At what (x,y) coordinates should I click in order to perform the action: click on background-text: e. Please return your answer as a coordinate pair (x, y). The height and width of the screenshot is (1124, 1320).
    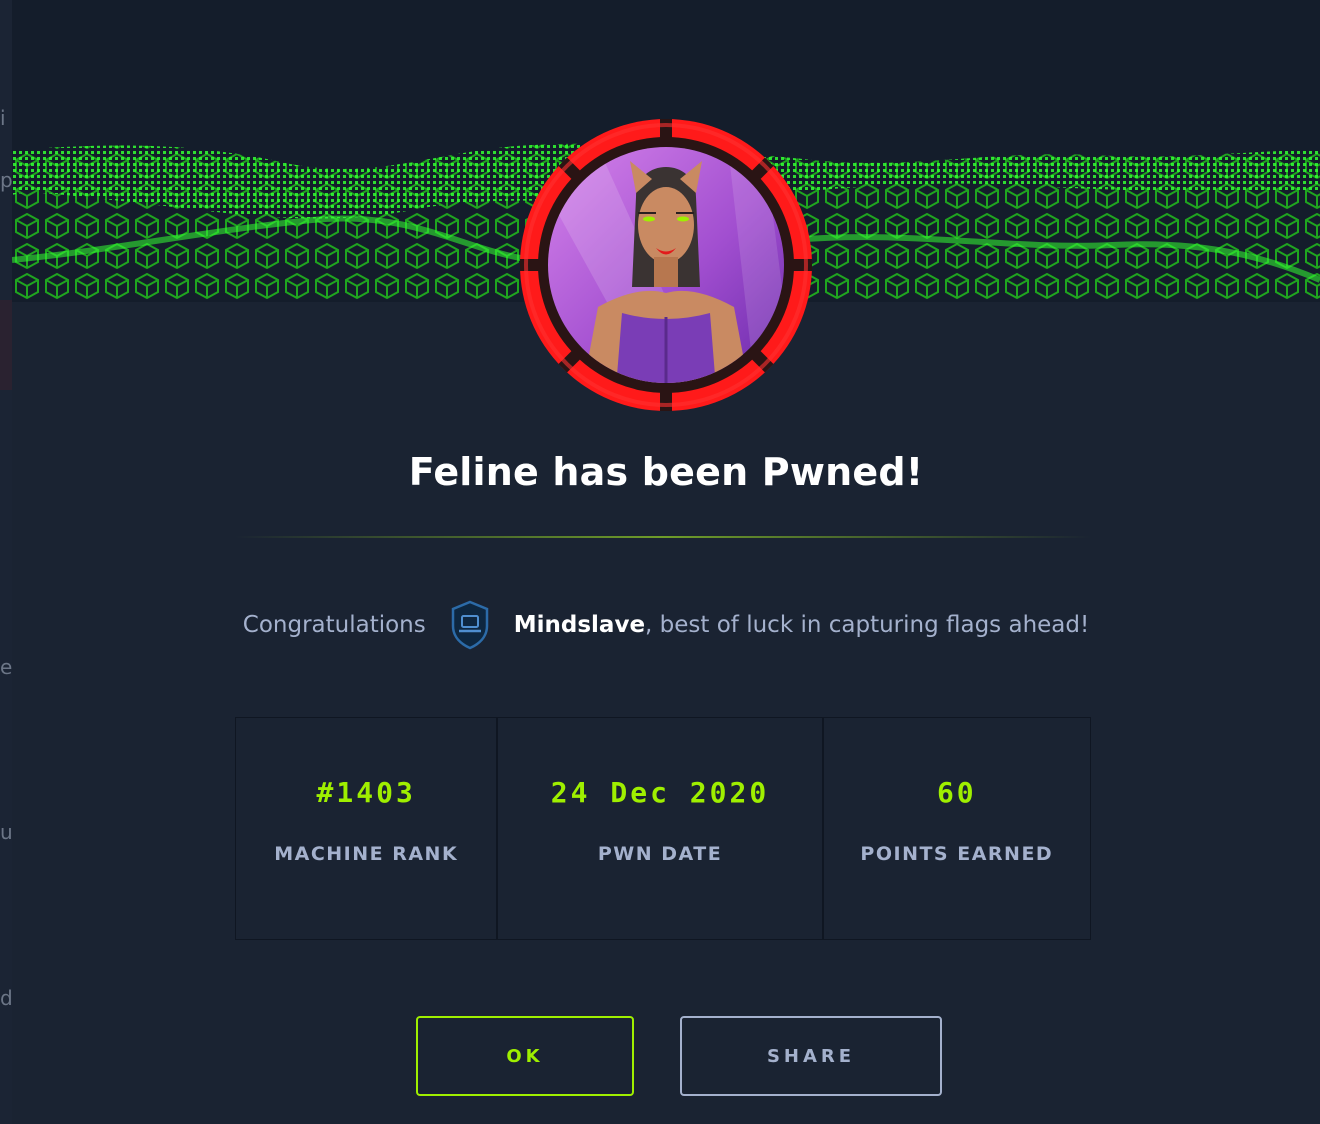
    Looking at the image, I should click on (6, 667).